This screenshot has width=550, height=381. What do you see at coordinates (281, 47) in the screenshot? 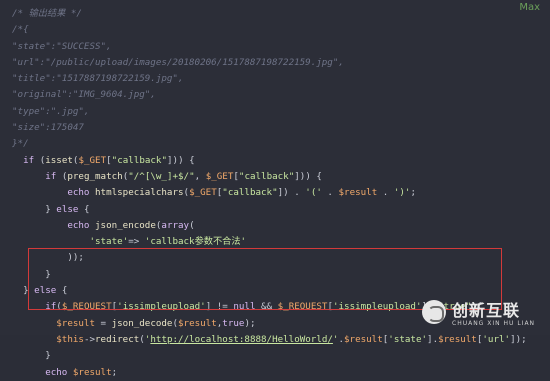
I see `code-line: "state":"SUCCESS",` at bounding box center [281, 47].